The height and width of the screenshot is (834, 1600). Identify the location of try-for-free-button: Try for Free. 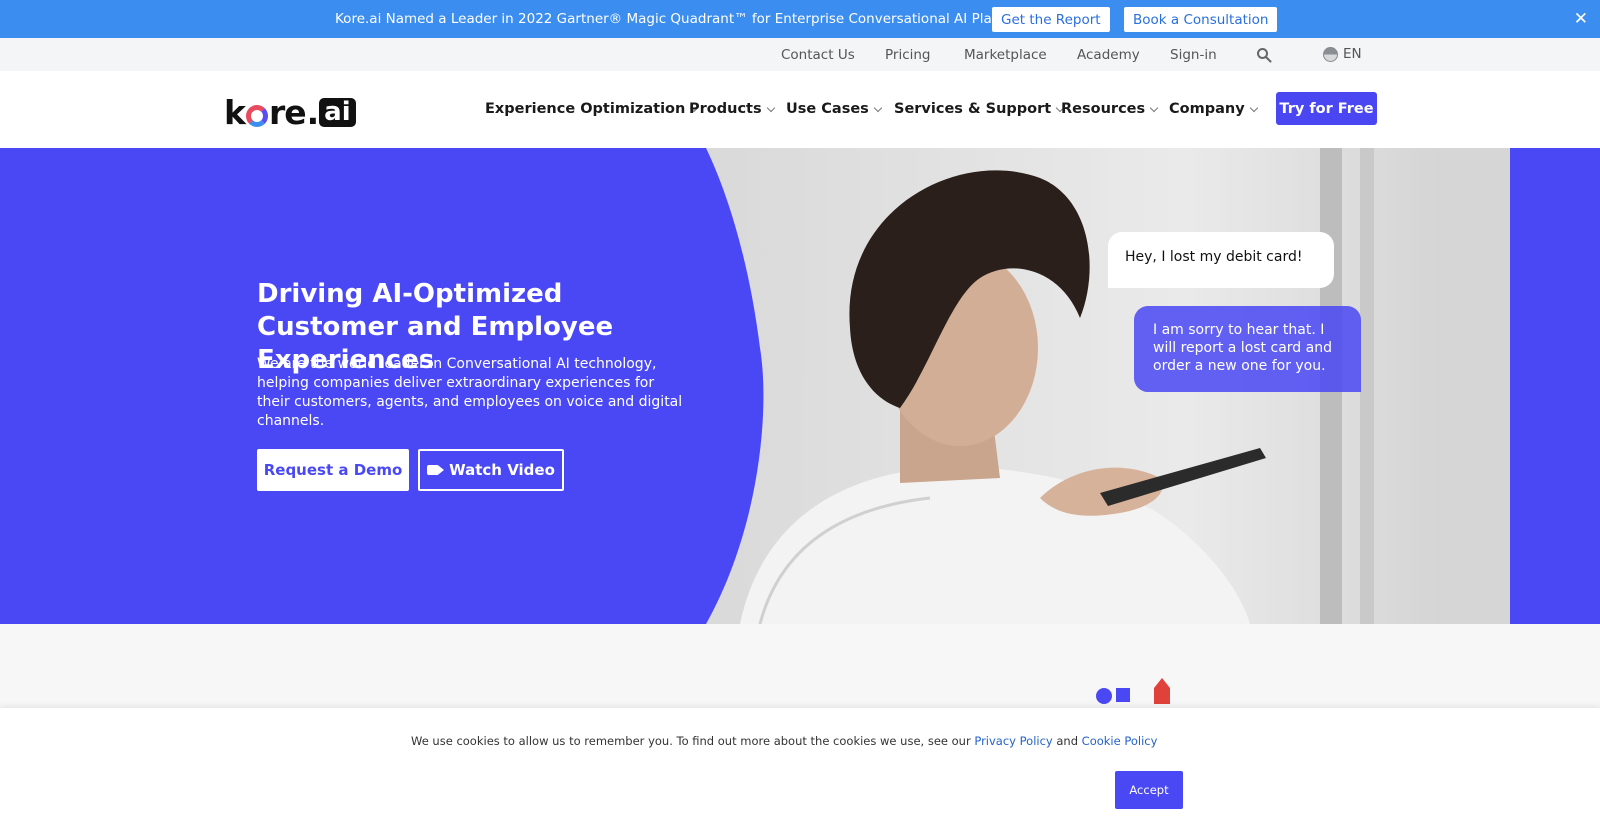
(1326, 108).